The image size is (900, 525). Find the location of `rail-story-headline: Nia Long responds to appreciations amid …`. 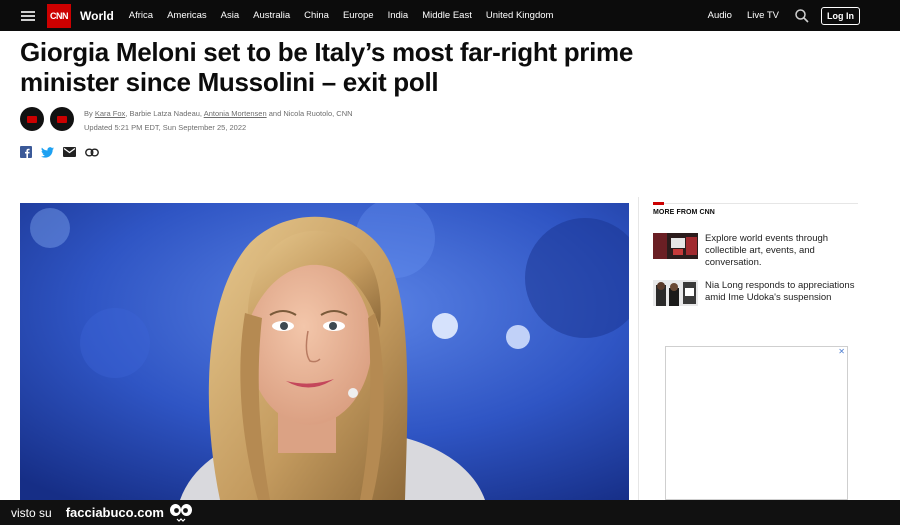

rail-story-headline: Nia Long responds to appreciations amid … is located at coordinates (781, 293).